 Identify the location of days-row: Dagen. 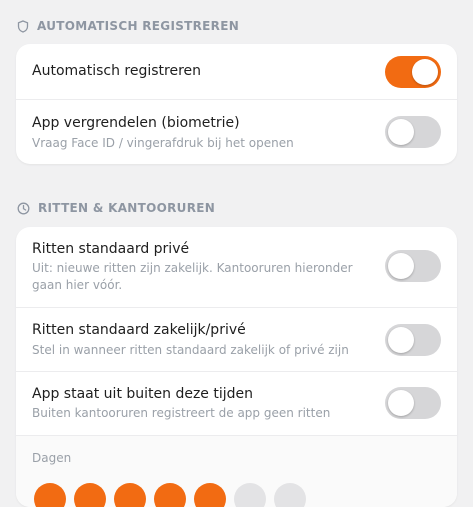
(236, 471).